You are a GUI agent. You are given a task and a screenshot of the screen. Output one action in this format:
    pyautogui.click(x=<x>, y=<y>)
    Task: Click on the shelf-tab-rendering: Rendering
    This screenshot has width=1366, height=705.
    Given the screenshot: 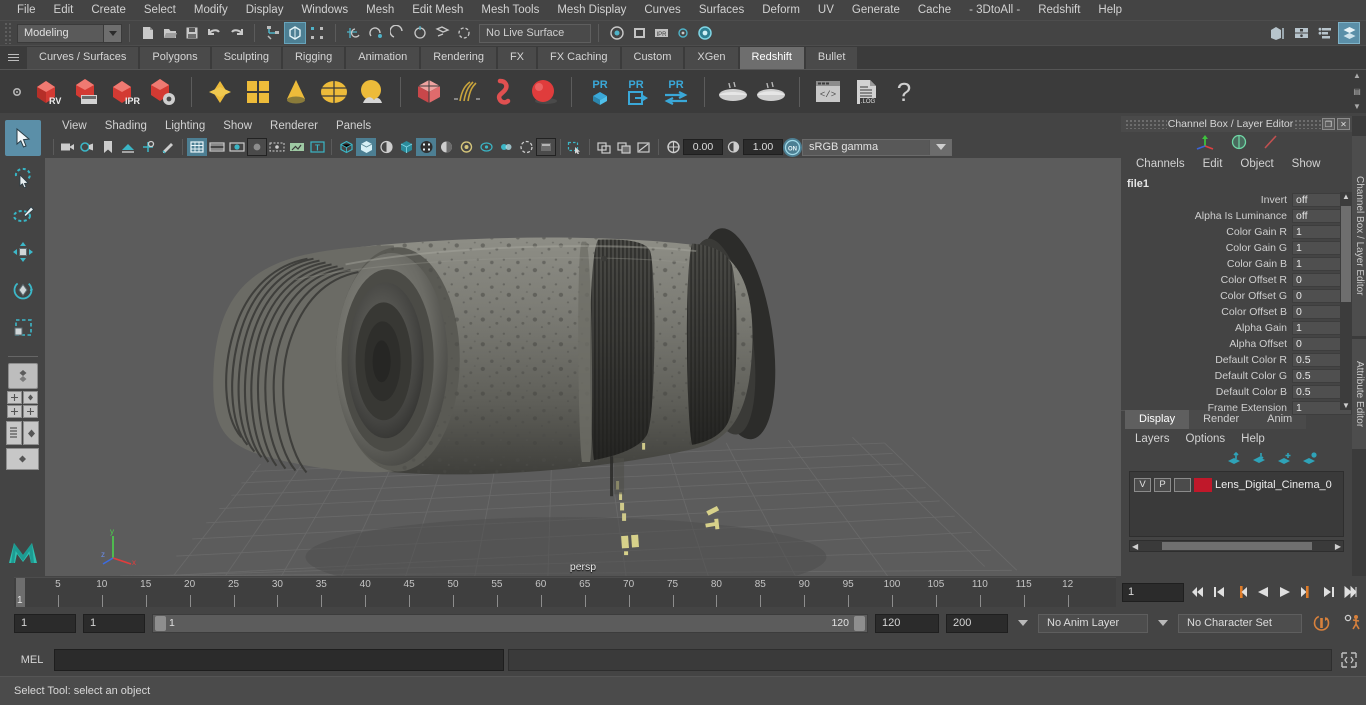 What is the action you would take?
    pyautogui.click(x=458, y=57)
    